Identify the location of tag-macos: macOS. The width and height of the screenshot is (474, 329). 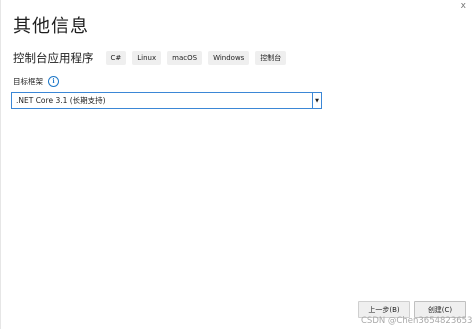
(185, 58).